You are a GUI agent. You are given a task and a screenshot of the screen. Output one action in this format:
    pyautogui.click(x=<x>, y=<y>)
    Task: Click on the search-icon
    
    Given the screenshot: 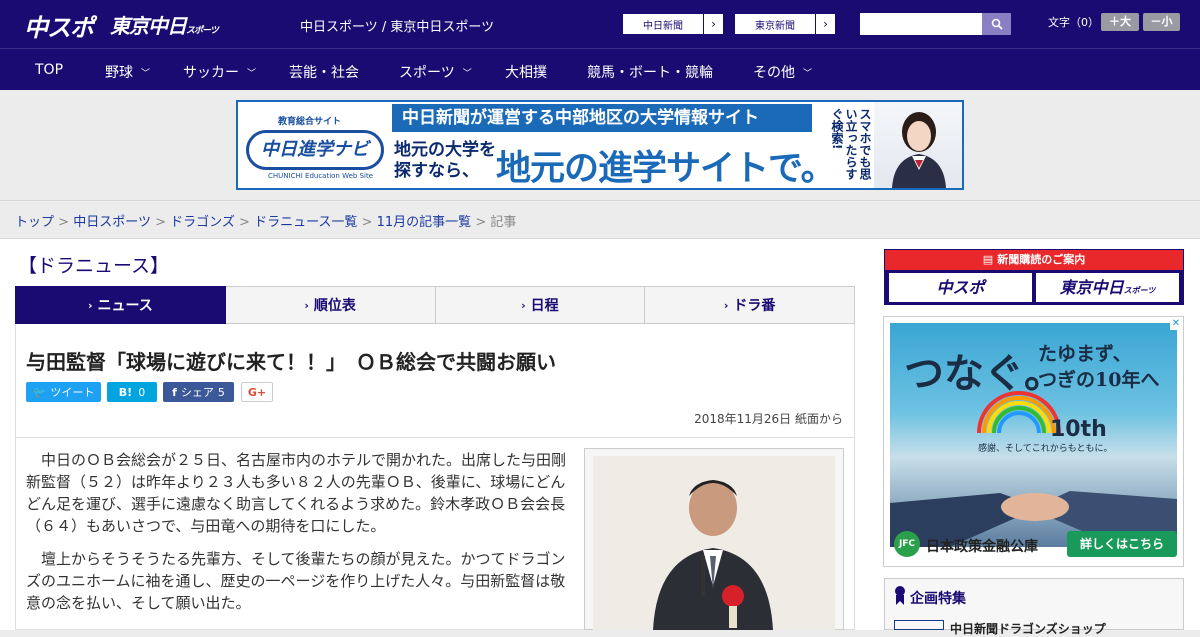 What is the action you would take?
    pyautogui.click(x=997, y=24)
    